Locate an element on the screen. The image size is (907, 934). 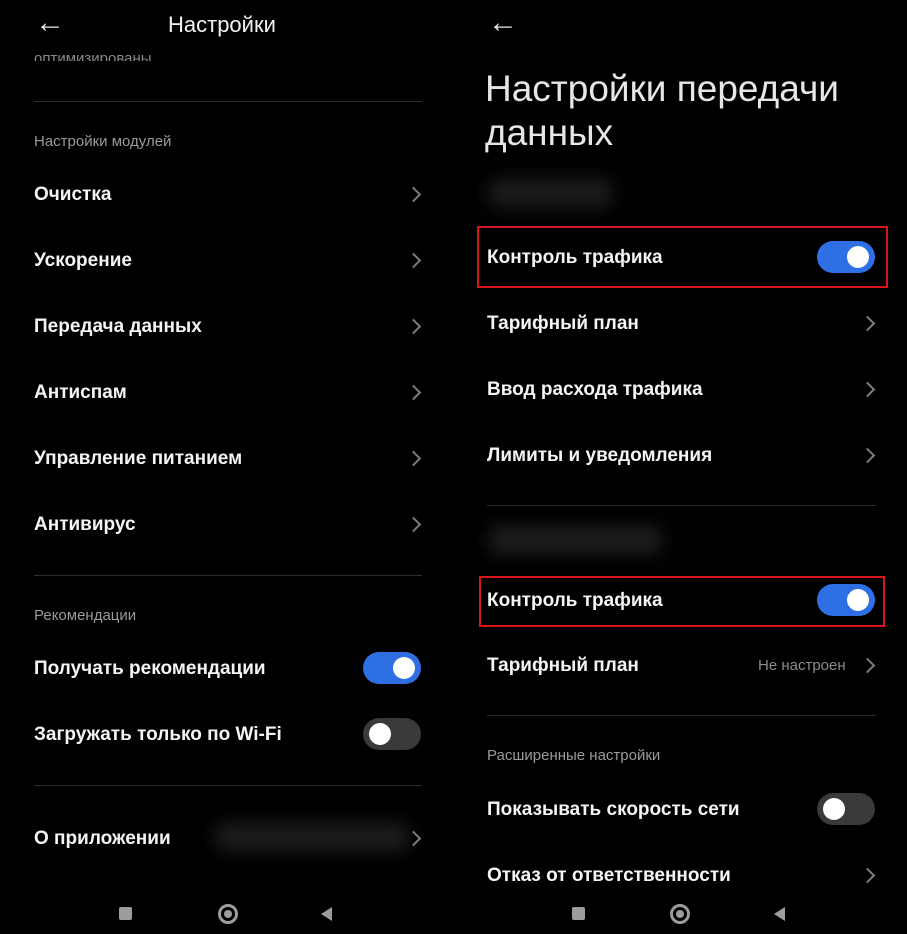
toggle-label: Загружать только по Wi-Fi is located at coordinates (158, 734).